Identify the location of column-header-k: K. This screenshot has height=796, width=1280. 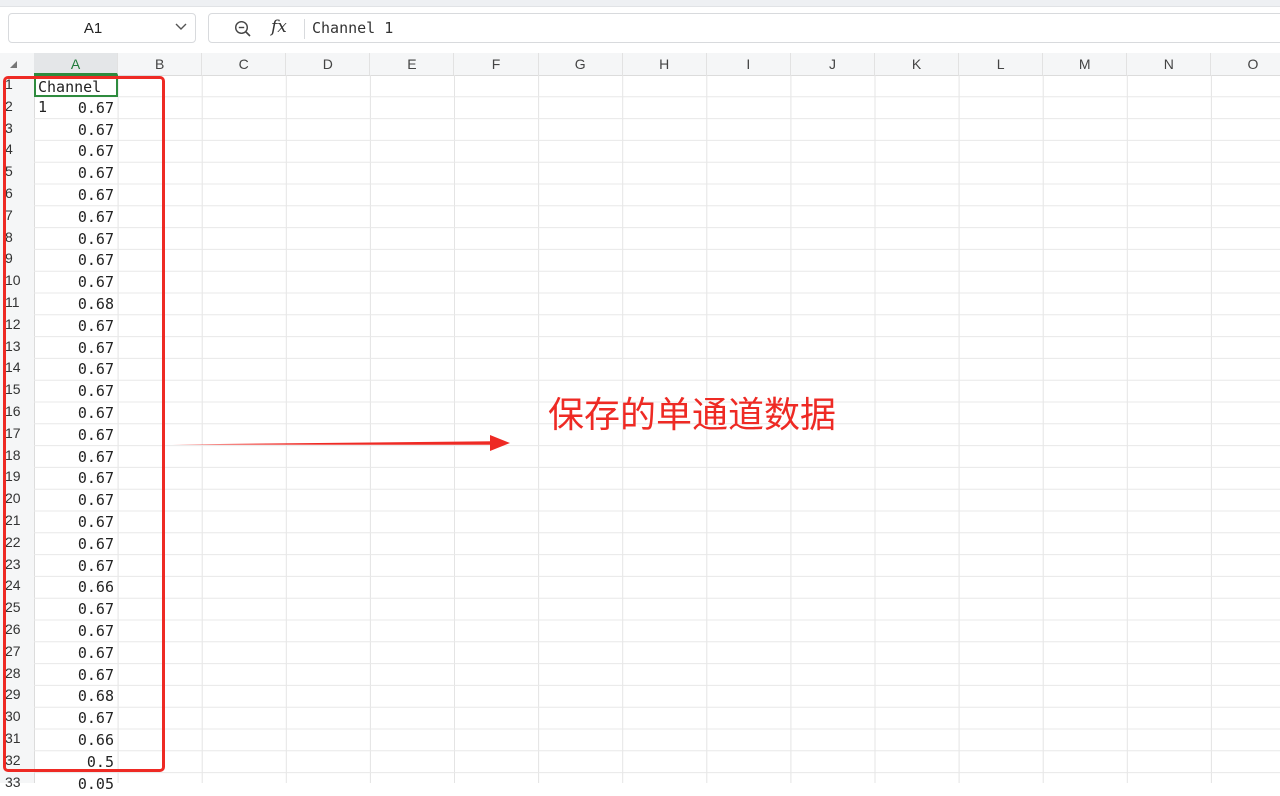
(917, 64).